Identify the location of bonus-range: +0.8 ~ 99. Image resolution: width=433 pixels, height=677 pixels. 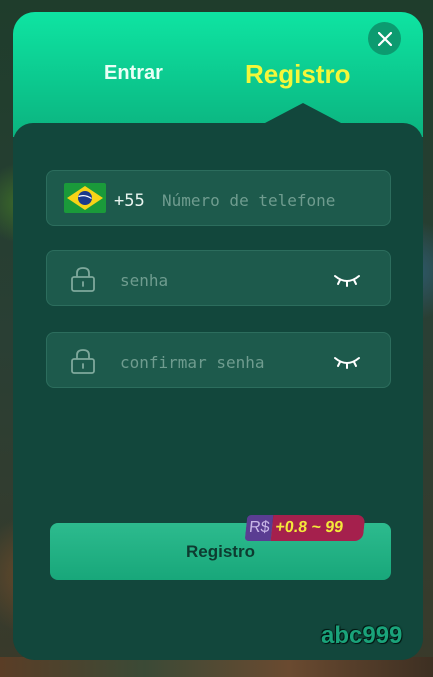
(318, 528).